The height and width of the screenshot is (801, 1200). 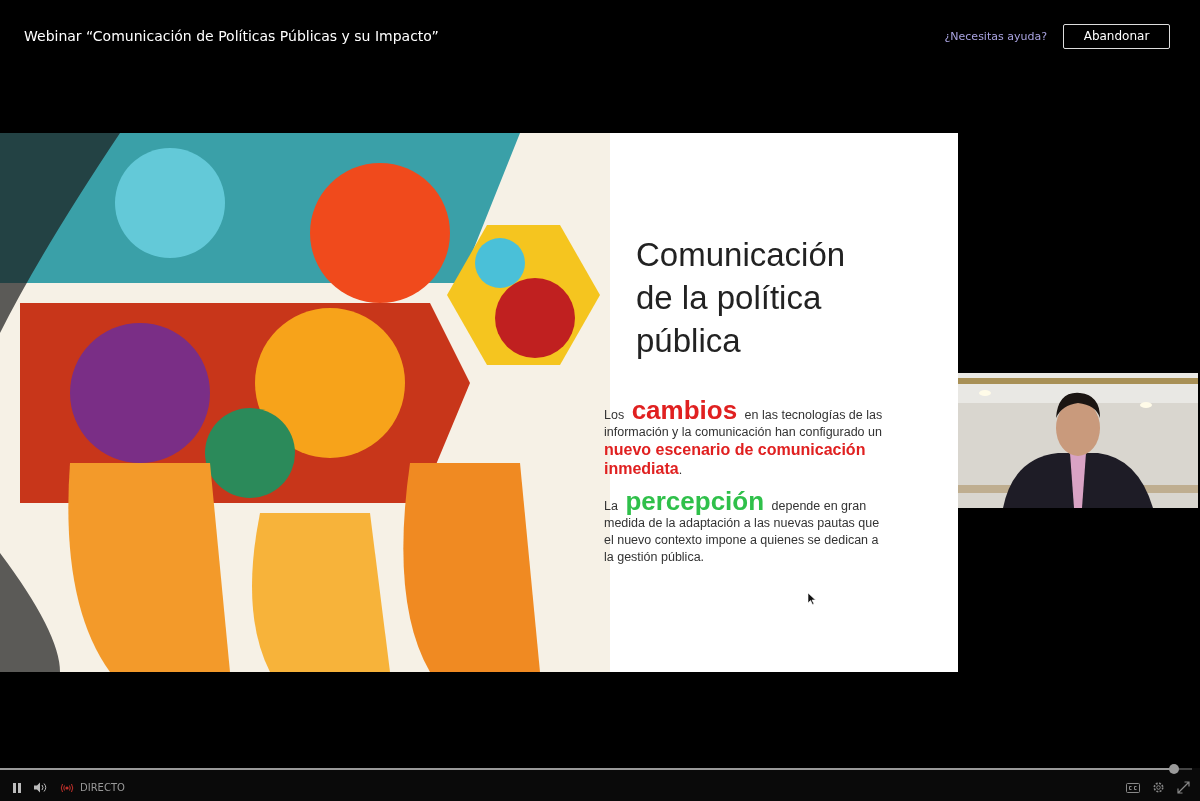 I want to click on slide-paragraph: Los cambios en las tecnologías de las información y la comunicación han configurado un nuevo escenario de comunicación inmediata., so click(x=744, y=440).